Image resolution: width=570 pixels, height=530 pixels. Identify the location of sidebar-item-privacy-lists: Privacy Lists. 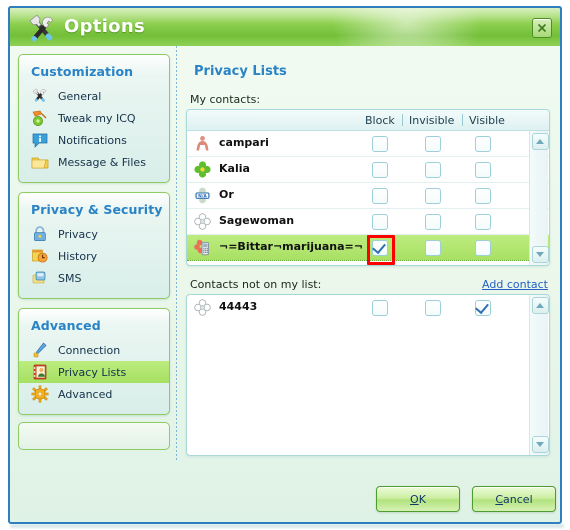
(94, 372).